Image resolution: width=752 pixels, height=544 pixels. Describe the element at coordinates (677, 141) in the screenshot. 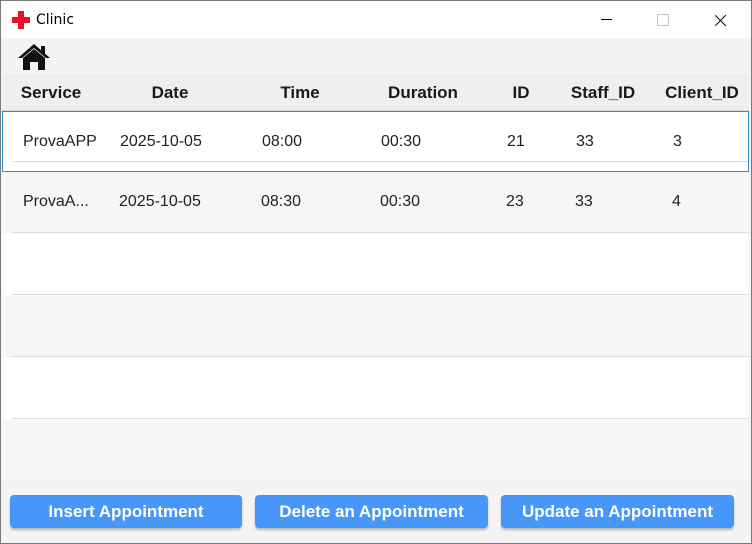

I see `cell-client-id: 3` at that location.